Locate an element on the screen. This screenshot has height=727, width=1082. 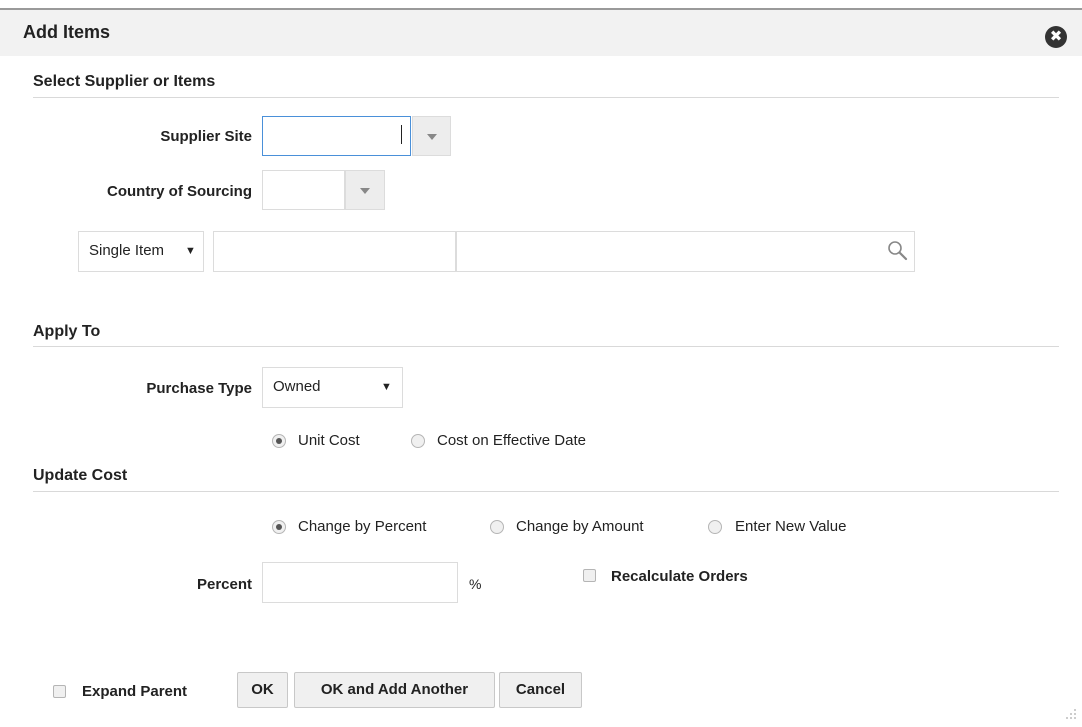
supplier-site-dropdown-button is located at coordinates (431, 136).